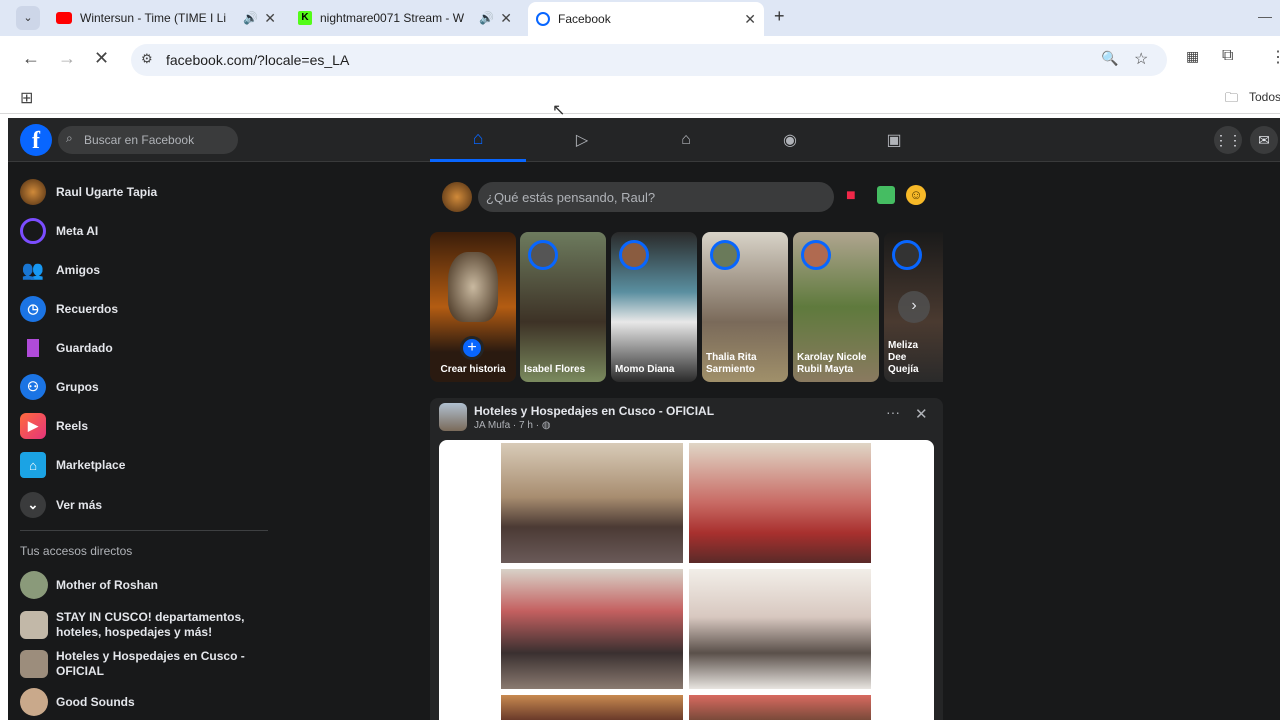  I want to click on sidebar-item-recuerdos: ◷ Recuerdos, so click(69, 309).